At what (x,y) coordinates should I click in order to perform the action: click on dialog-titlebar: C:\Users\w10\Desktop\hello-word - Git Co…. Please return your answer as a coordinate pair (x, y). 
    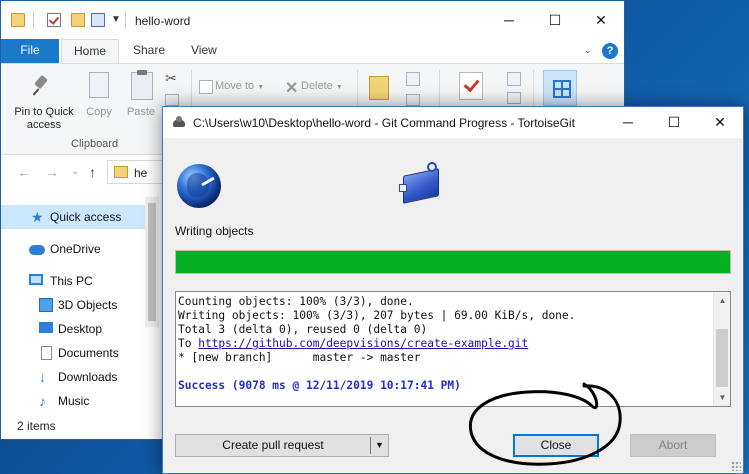
    Looking at the image, I should click on (453, 122).